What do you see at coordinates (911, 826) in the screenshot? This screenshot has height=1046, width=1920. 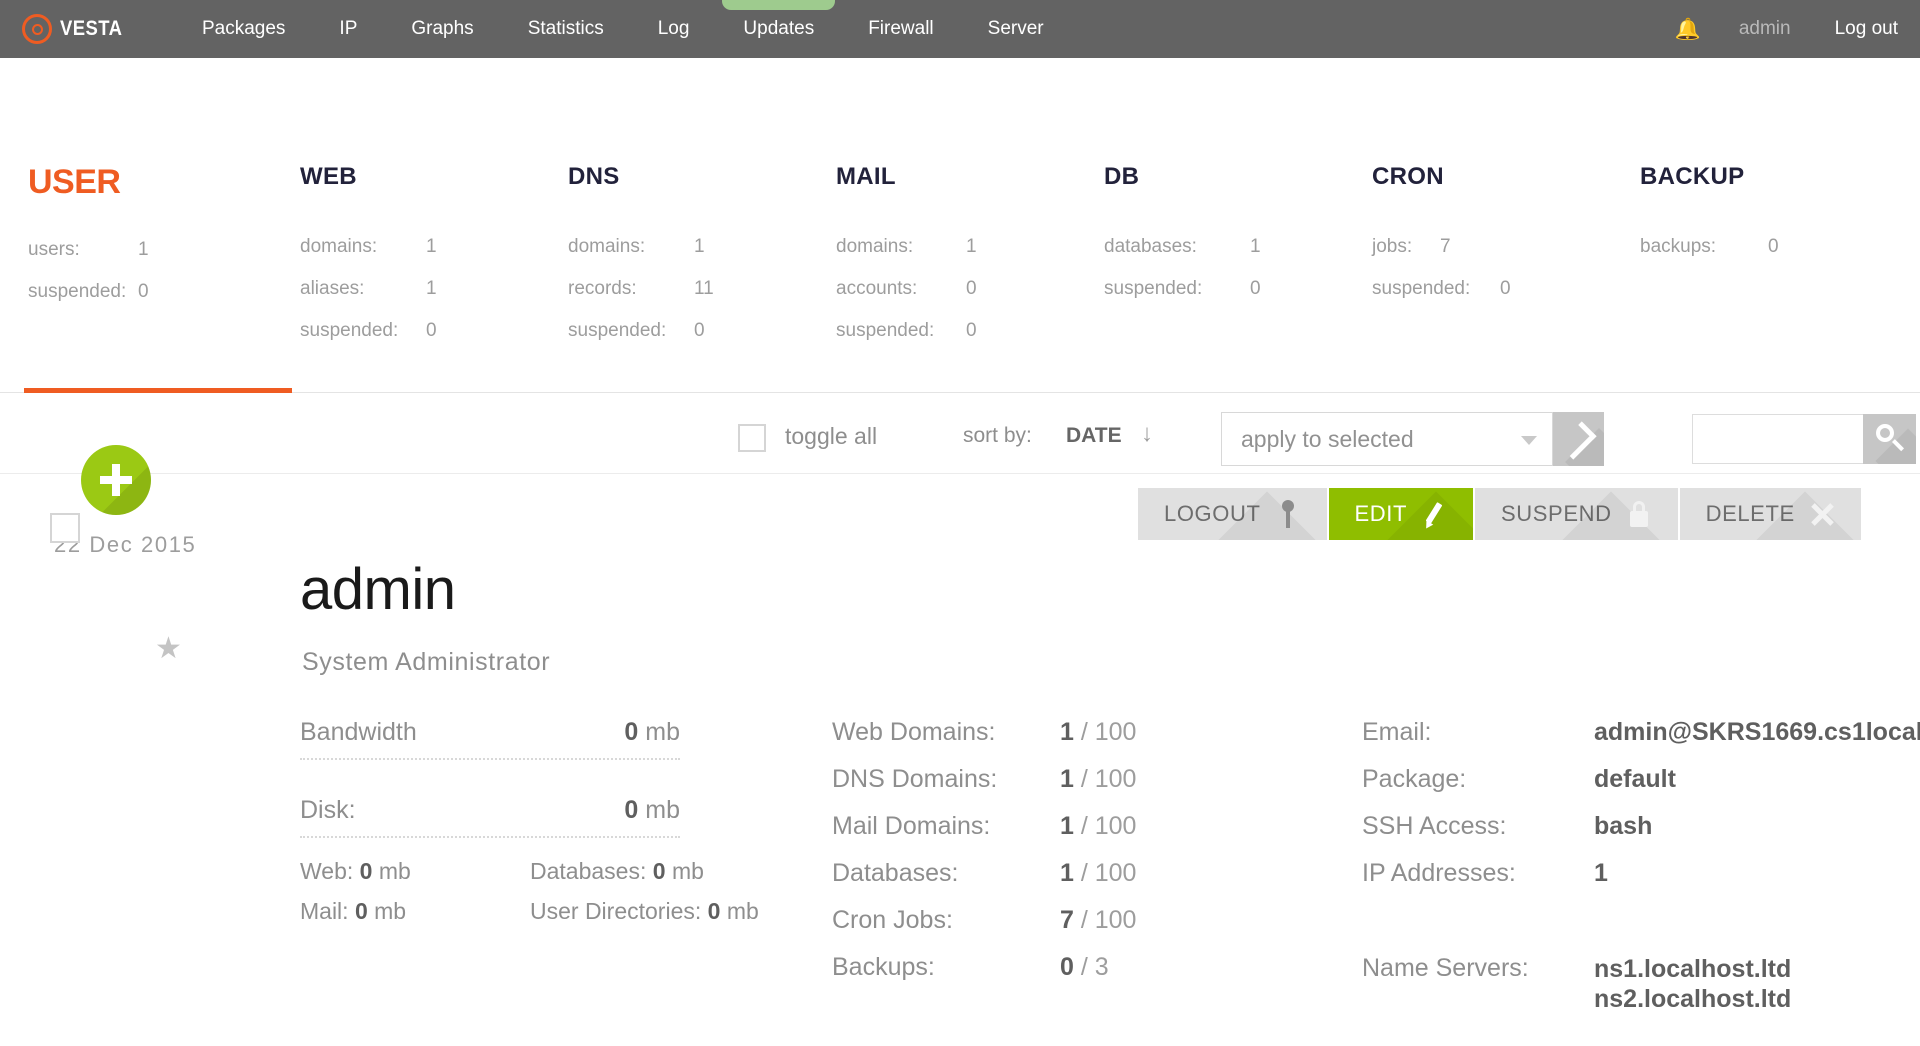 I see `quota-key: Mail Domains:` at bounding box center [911, 826].